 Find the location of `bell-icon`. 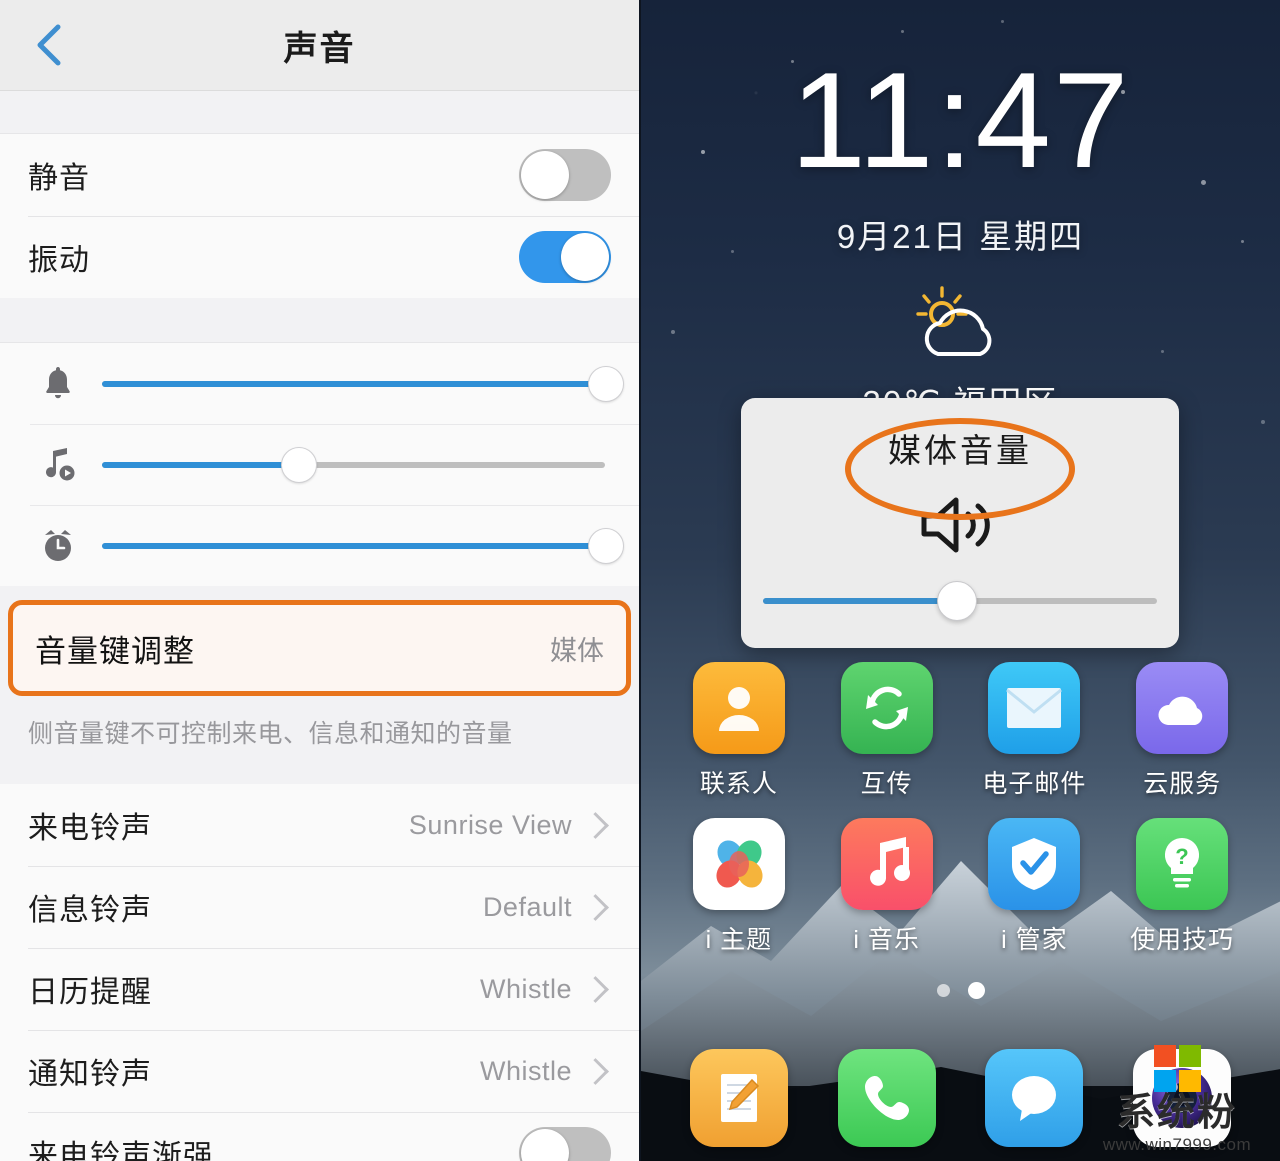

bell-icon is located at coordinates (58, 384).